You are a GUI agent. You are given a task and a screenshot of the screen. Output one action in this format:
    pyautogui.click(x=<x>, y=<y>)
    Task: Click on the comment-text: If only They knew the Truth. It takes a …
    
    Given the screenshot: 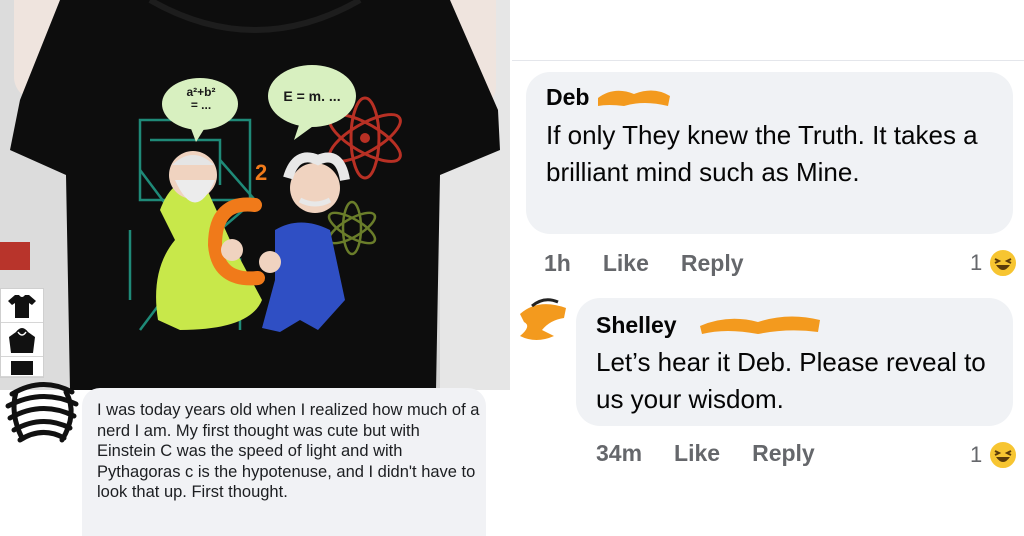 What is the action you would take?
    pyautogui.click(x=762, y=153)
    